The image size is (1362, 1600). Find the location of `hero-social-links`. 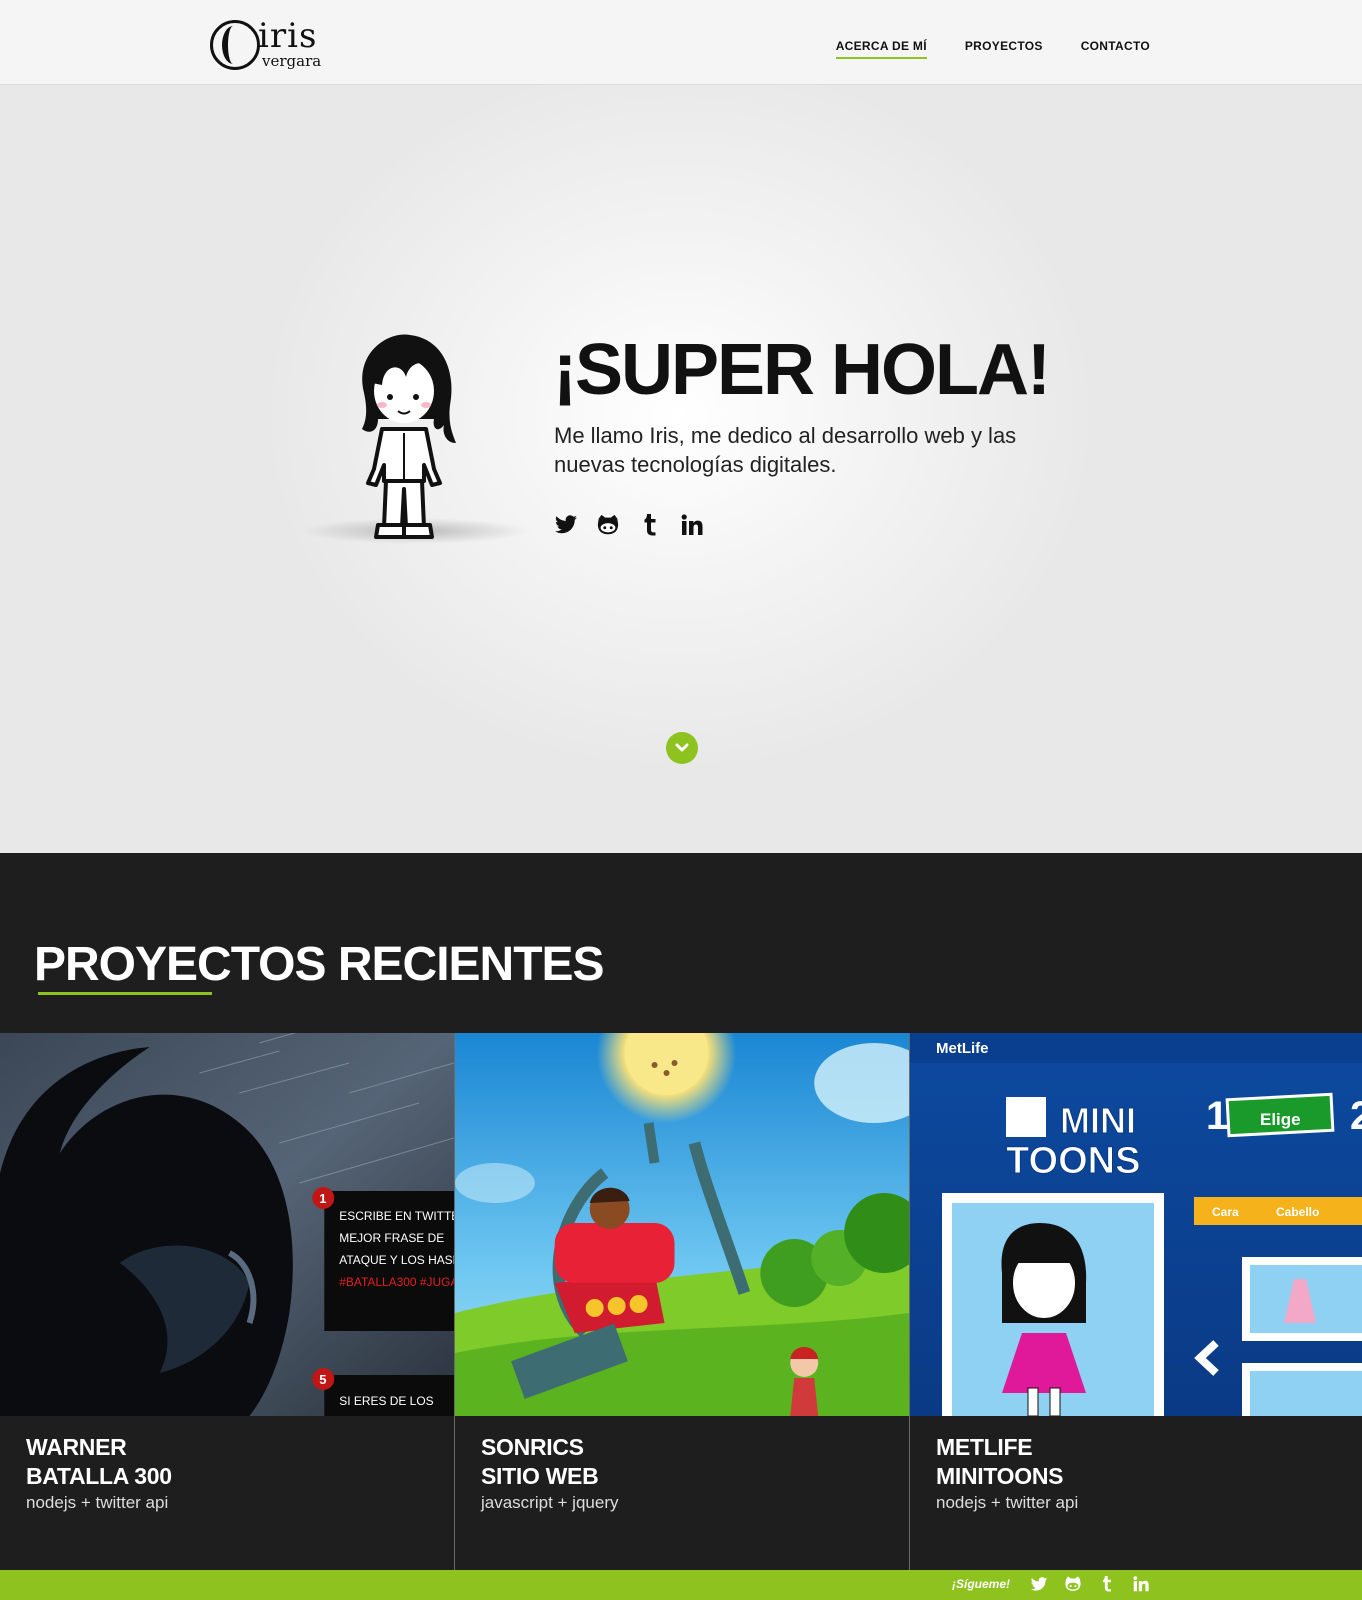

hero-social-links is located at coordinates (629, 525).